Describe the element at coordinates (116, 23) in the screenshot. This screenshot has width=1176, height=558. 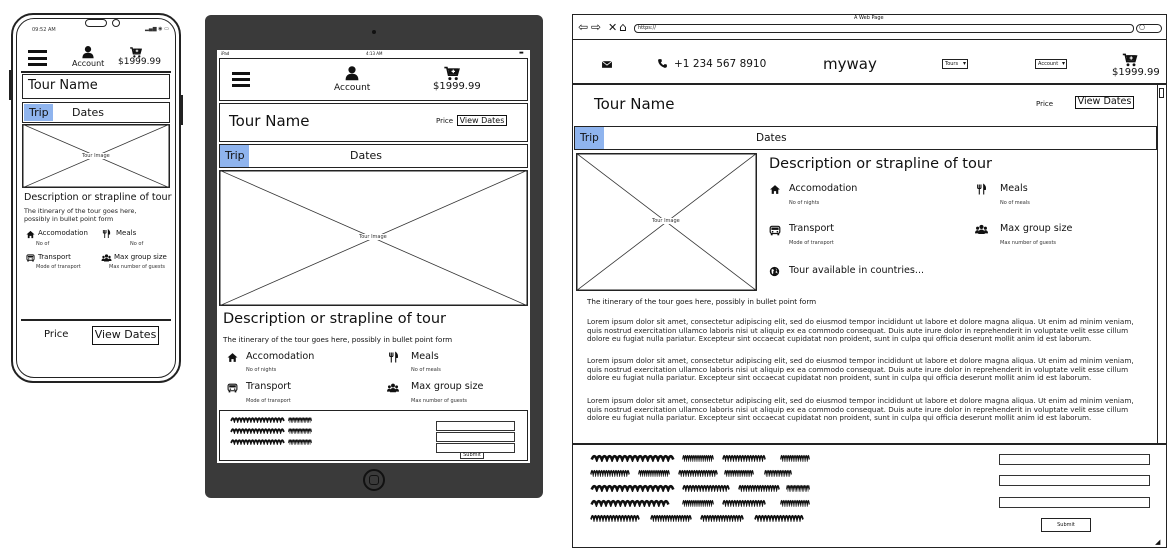
I see `phone-camera` at that location.